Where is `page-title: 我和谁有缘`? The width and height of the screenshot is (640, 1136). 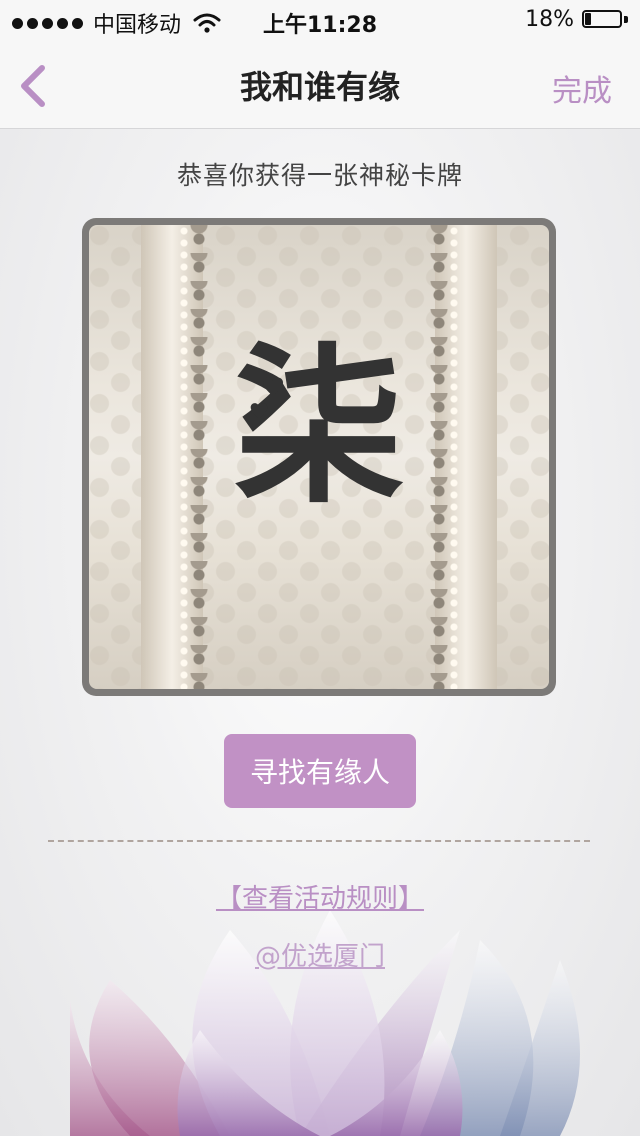
page-title: 我和谁有缘 is located at coordinates (319, 87).